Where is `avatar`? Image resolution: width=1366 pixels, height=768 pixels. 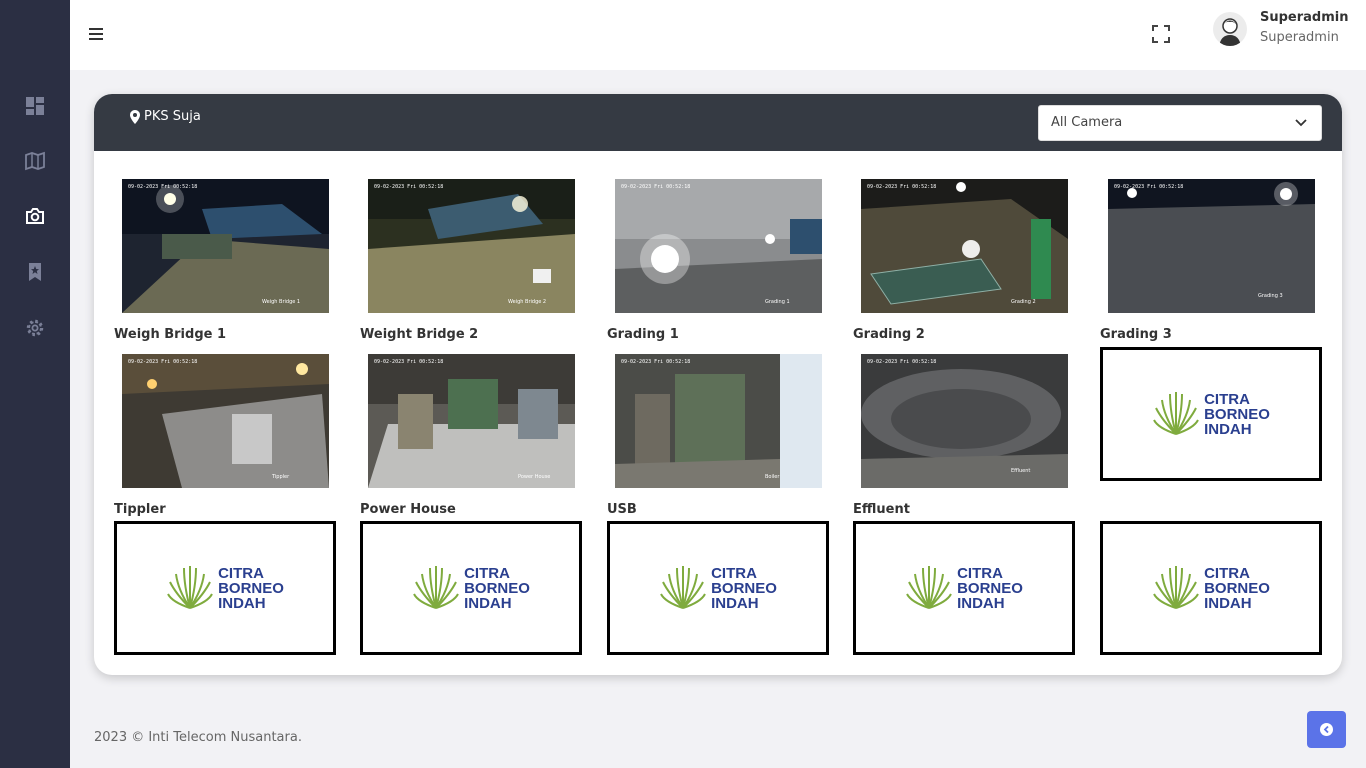
avatar is located at coordinates (1230, 29).